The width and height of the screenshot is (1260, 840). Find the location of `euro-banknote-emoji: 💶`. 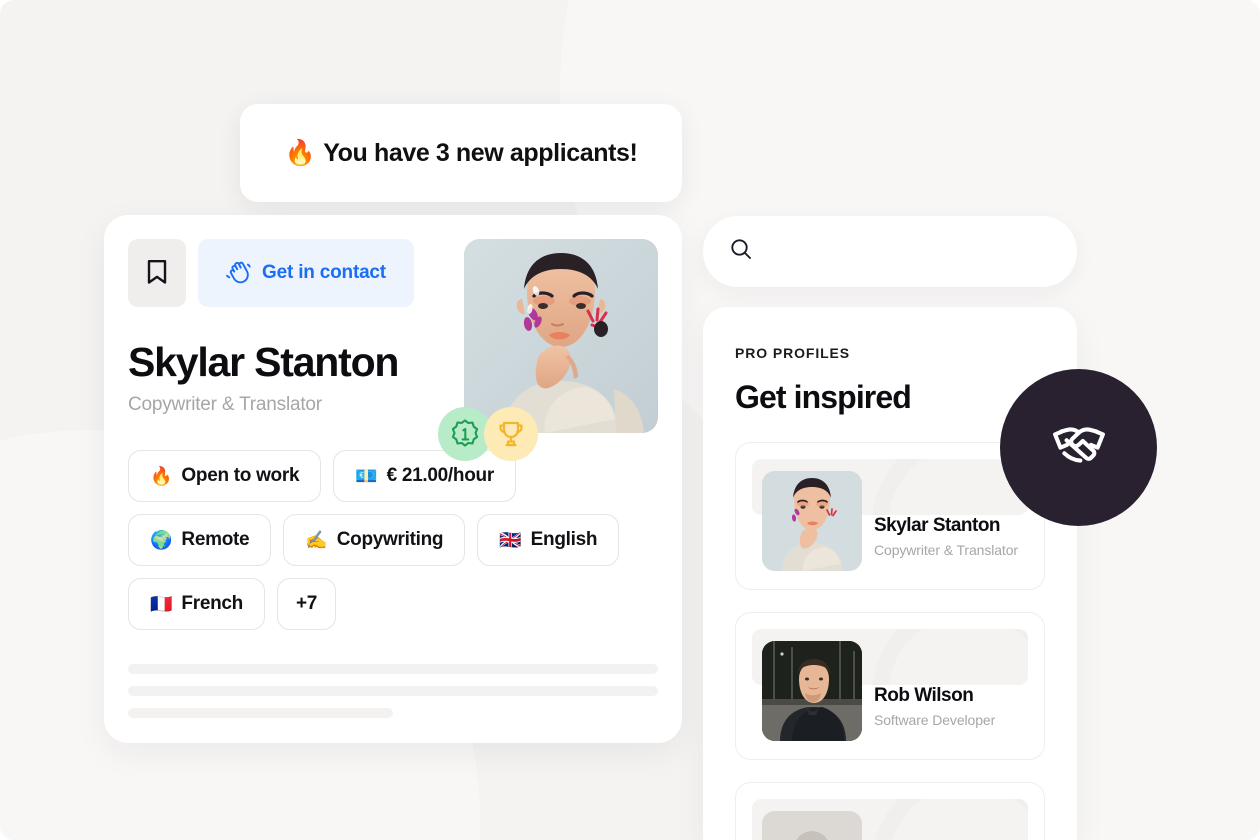

euro-banknote-emoji: 💶 is located at coordinates (366, 476).